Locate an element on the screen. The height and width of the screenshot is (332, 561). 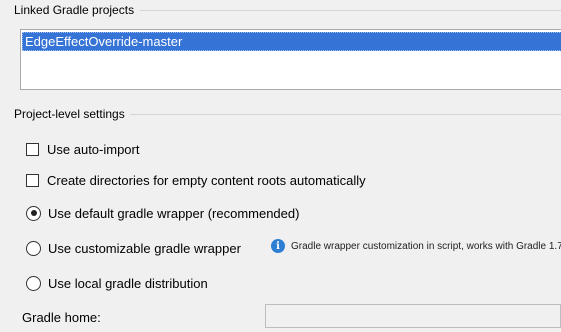
local-distribution-radio: Use local gradle distribution is located at coordinates (117, 283).